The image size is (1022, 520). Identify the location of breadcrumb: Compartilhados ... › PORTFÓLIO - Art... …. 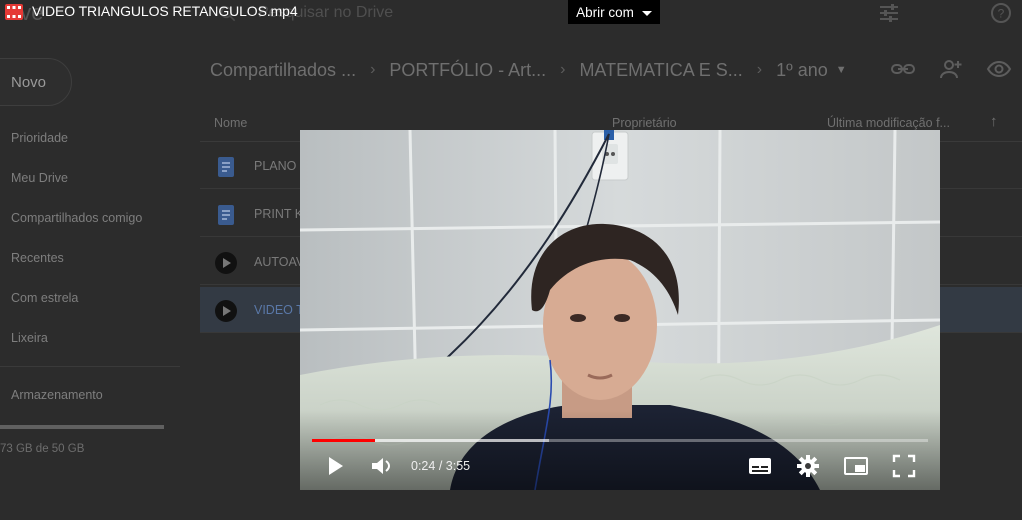
(528, 70).